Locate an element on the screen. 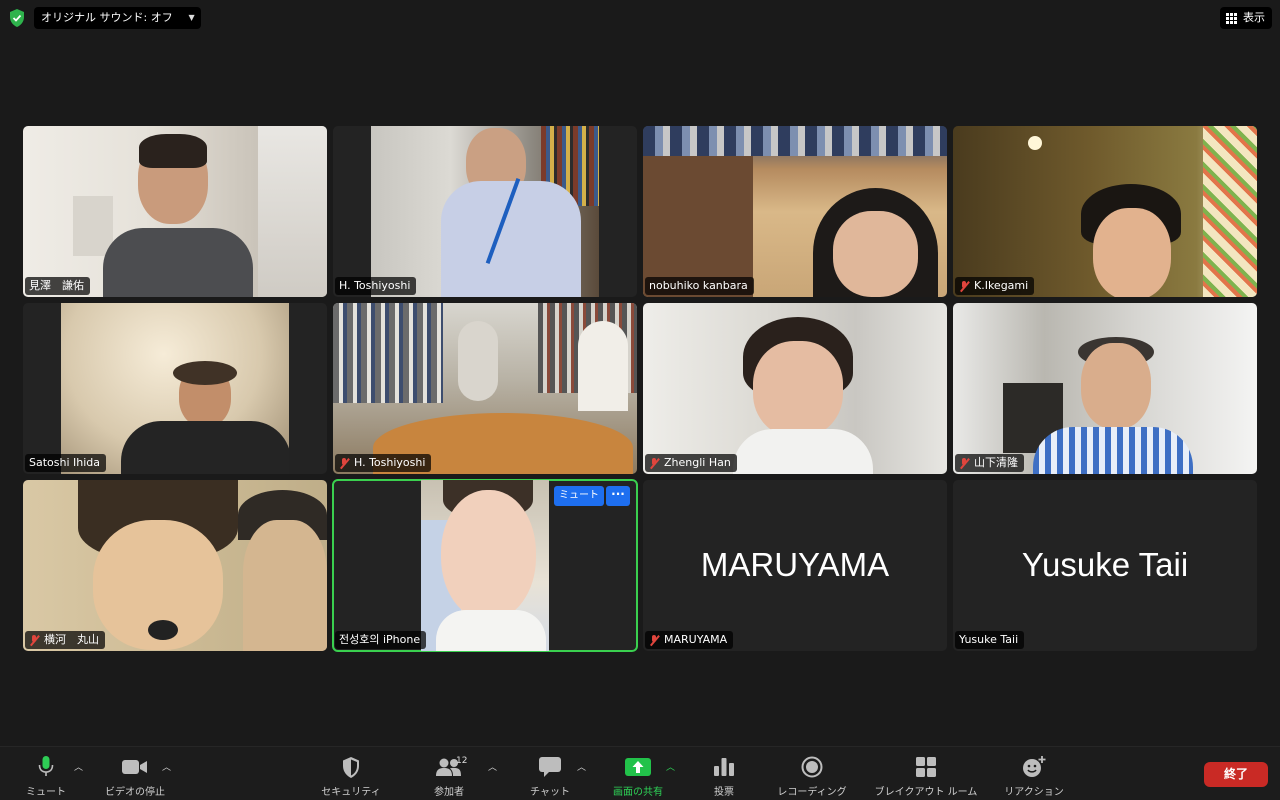  security-label: セキュリティ is located at coordinates (351, 792).